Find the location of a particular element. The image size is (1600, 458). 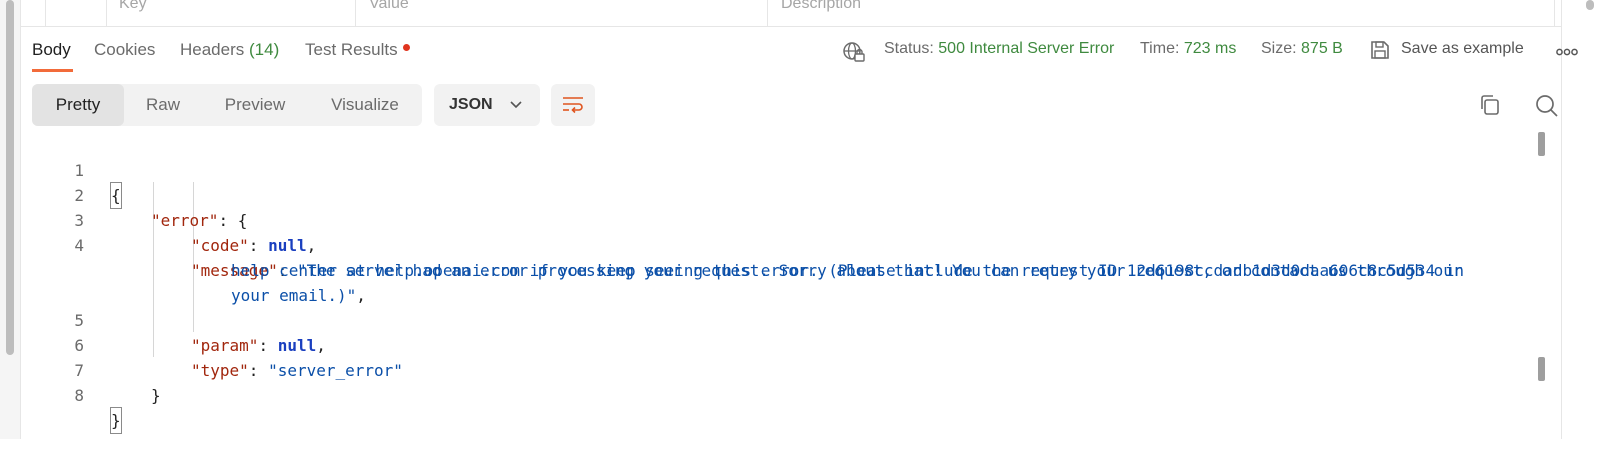

view-mode-selector: Pretty Raw Preview Visualize is located at coordinates (227, 105).